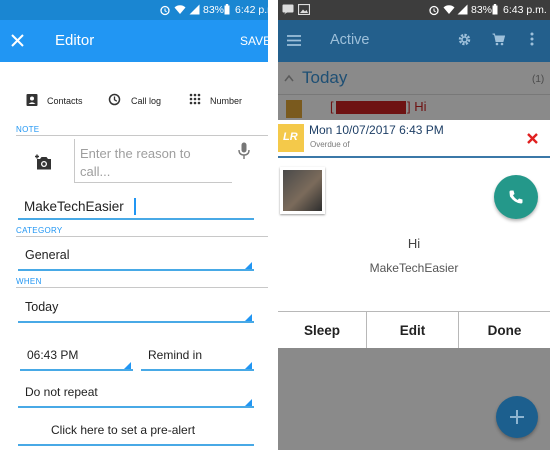 The width and height of the screenshot is (550, 450). Describe the element at coordinates (414, 243) in the screenshot. I see `alert-message: Hi` at that location.